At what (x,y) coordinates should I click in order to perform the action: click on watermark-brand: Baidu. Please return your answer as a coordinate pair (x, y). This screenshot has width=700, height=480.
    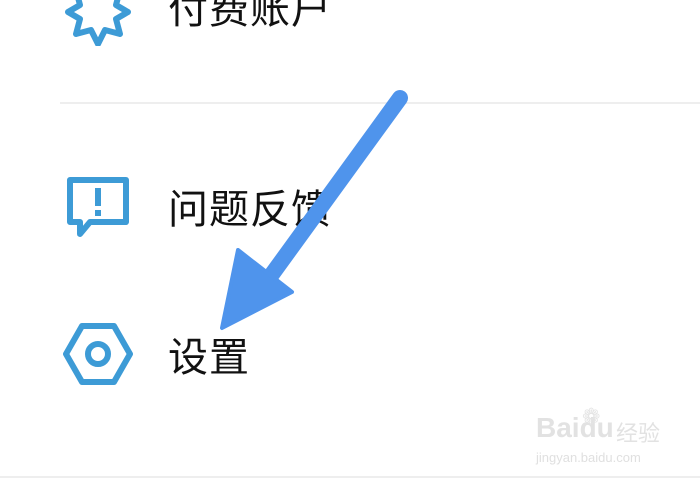
    Looking at the image, I should click on (575, 427).